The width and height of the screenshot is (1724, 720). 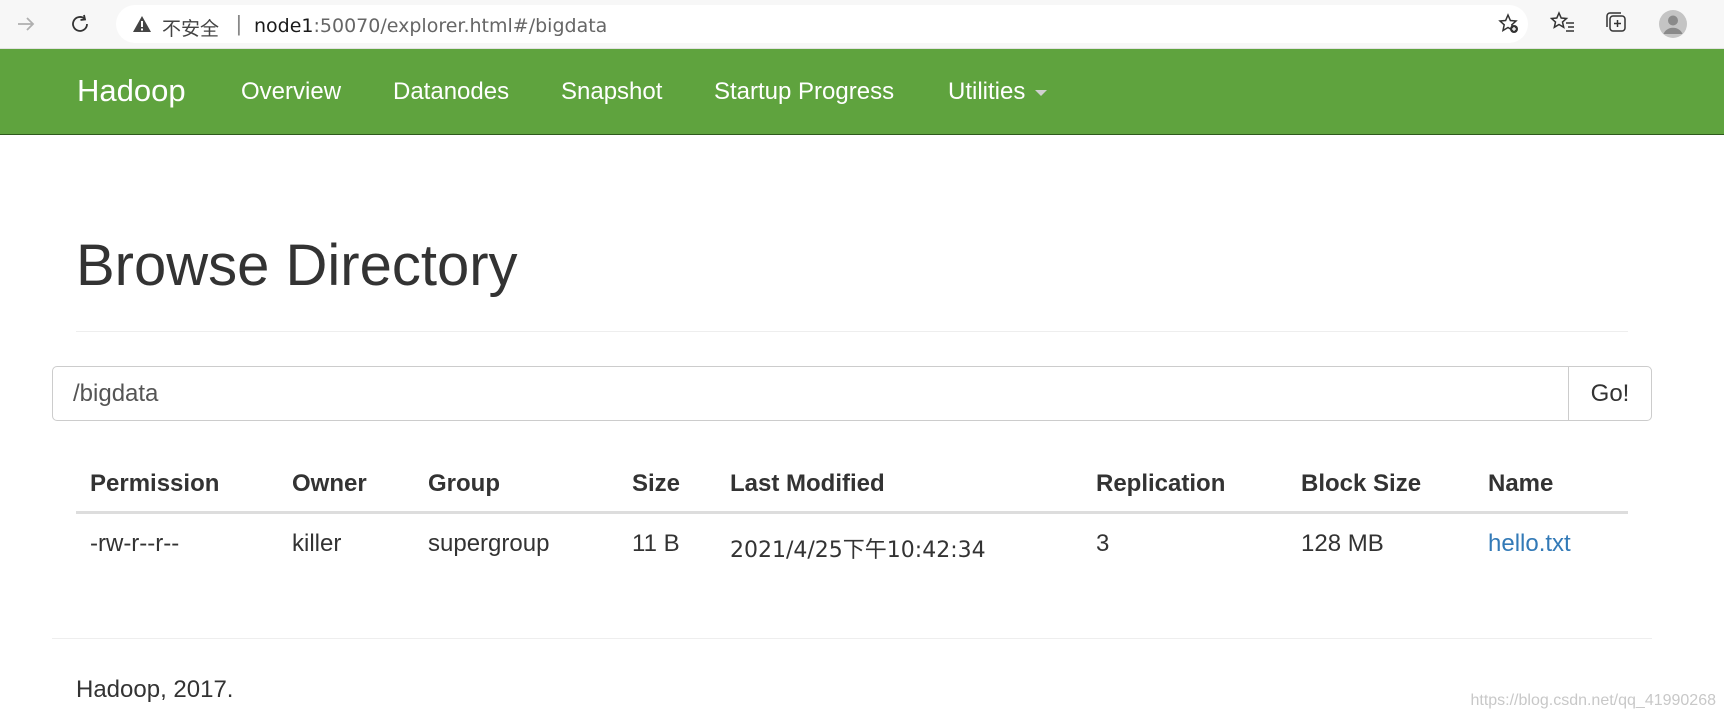 I want to click on cell-owner: killer, so click(x=317, y=543).